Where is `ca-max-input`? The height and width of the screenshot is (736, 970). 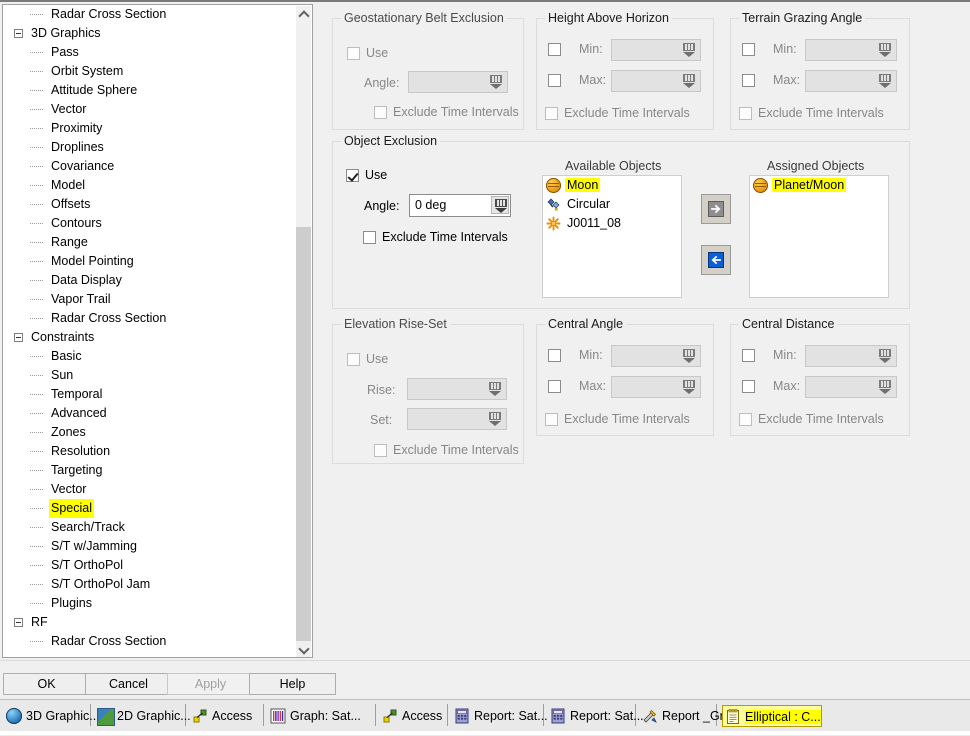
ca-max-input is located at coordinates (656, 387).